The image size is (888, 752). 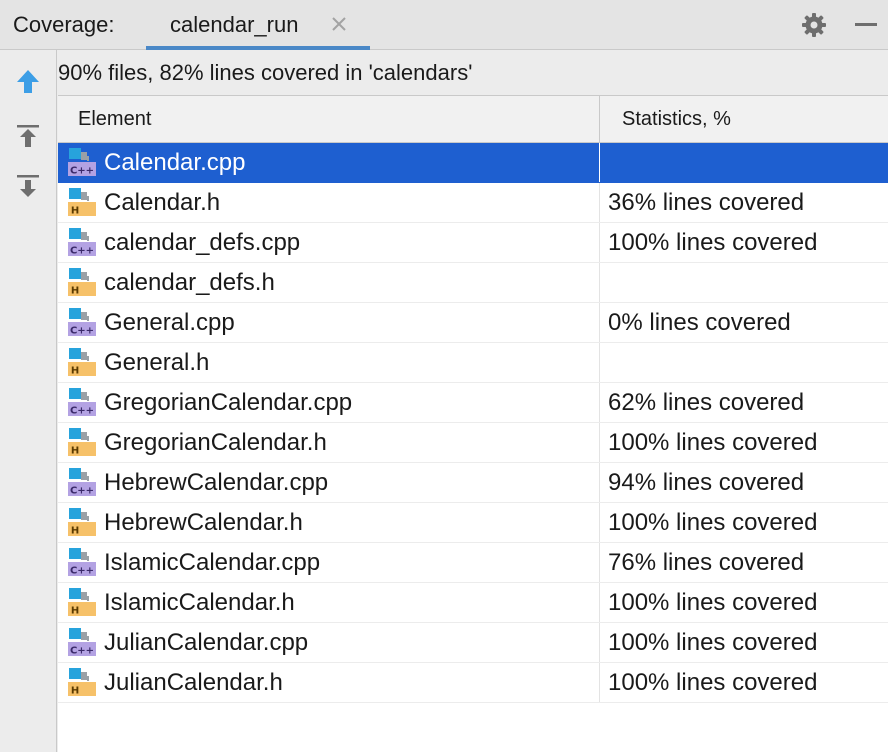 I want to click on file-name: General.h, so click(x=157, y=362).